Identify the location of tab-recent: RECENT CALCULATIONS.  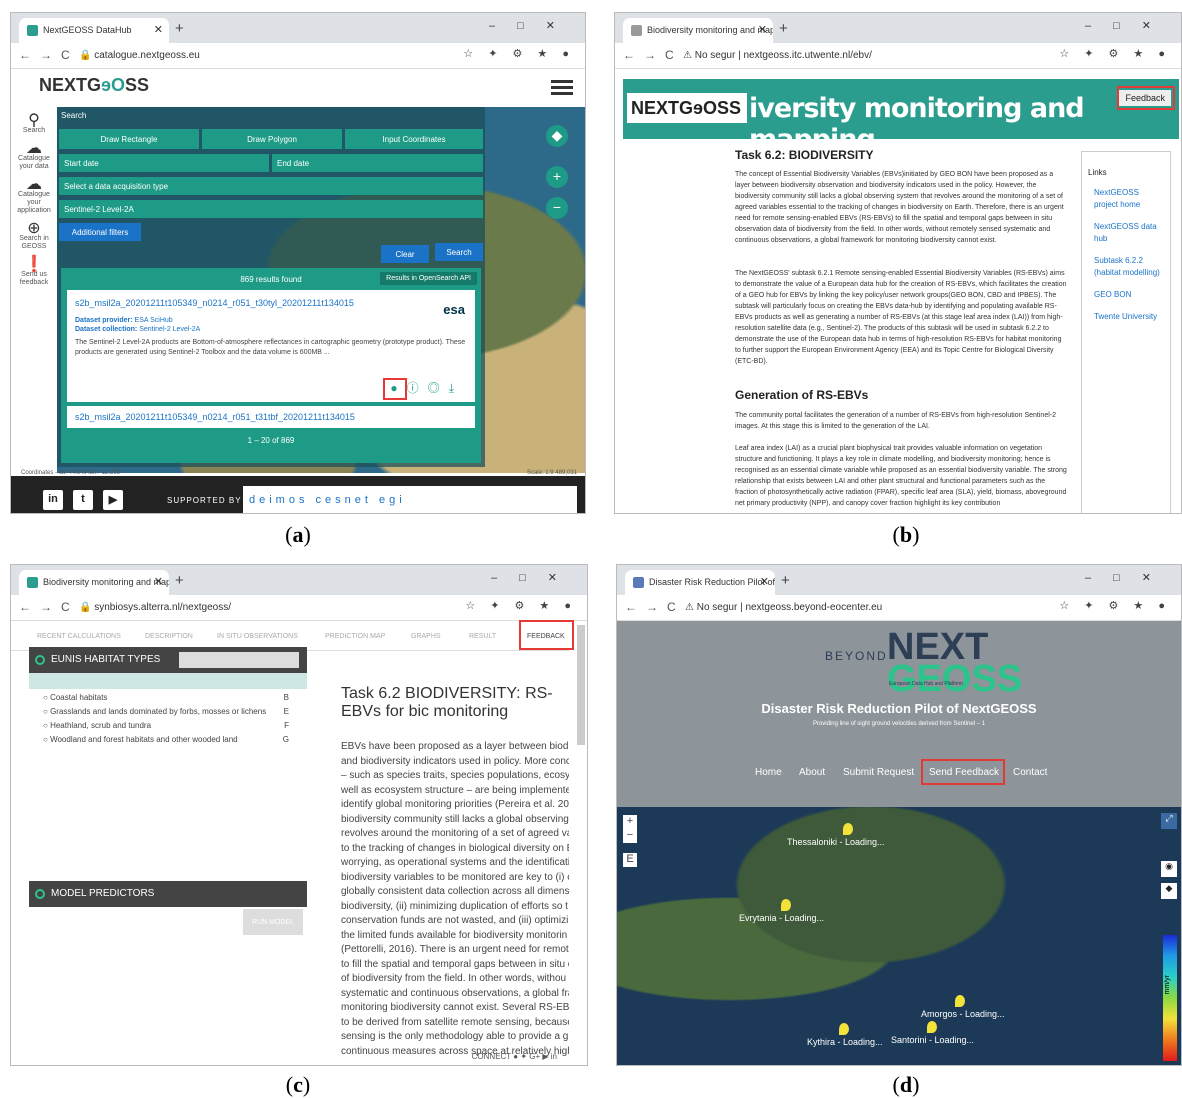
(79, 636).